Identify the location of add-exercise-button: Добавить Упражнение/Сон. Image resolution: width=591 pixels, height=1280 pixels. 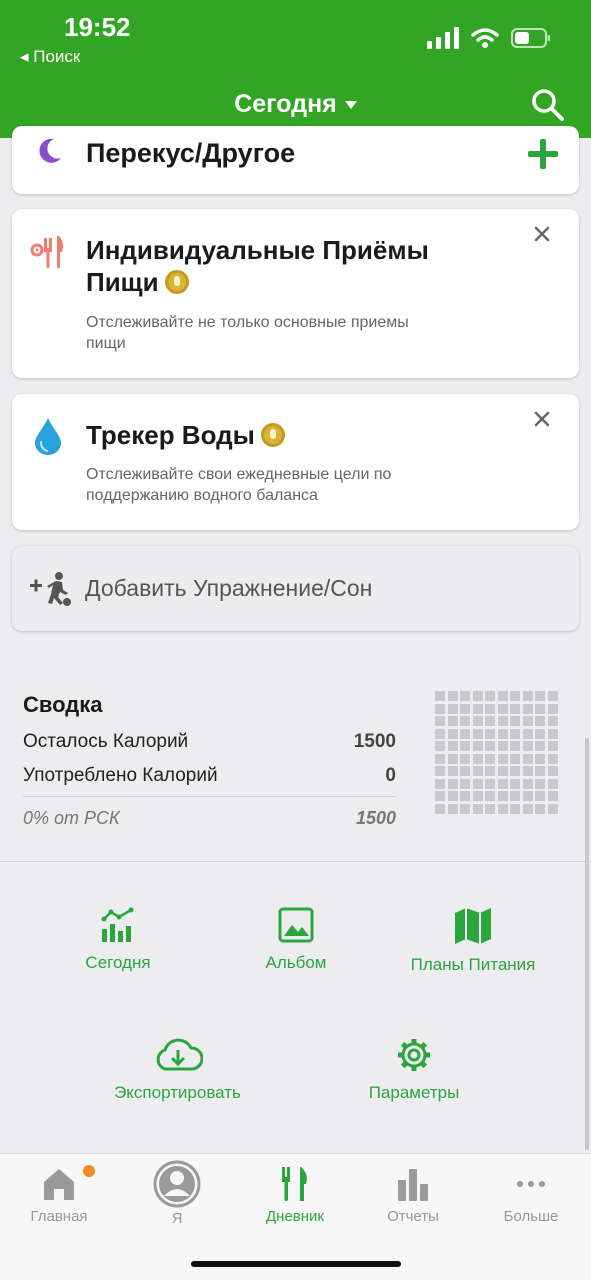
(295, 588).